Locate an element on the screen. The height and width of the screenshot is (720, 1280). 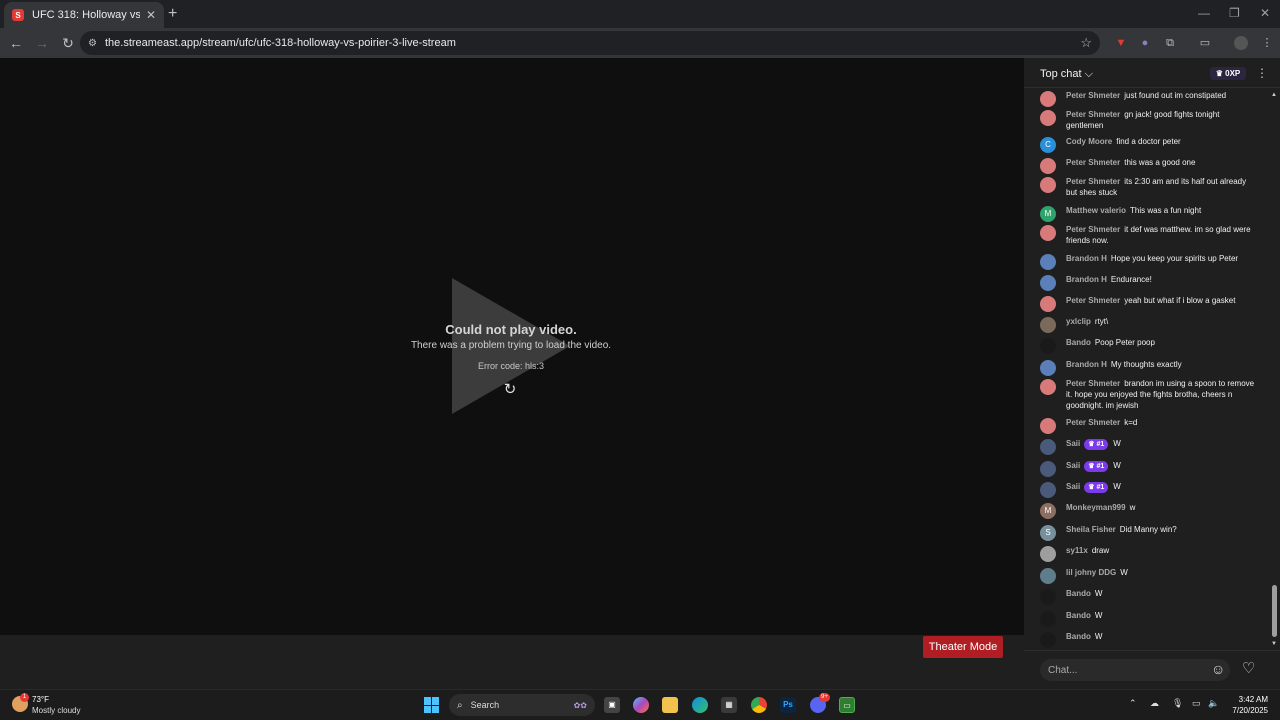
site-info-icon: ⚙ is located at coordinates (92, 43).